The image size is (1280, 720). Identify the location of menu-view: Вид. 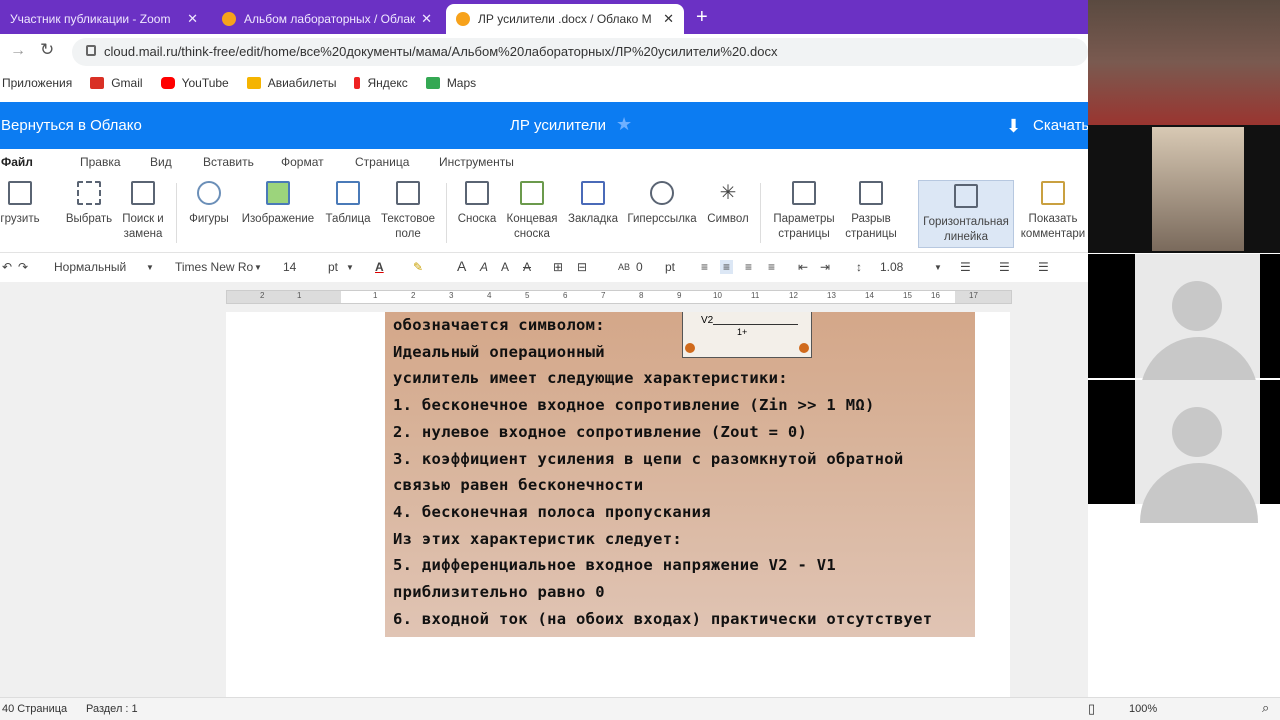
(161, 162).